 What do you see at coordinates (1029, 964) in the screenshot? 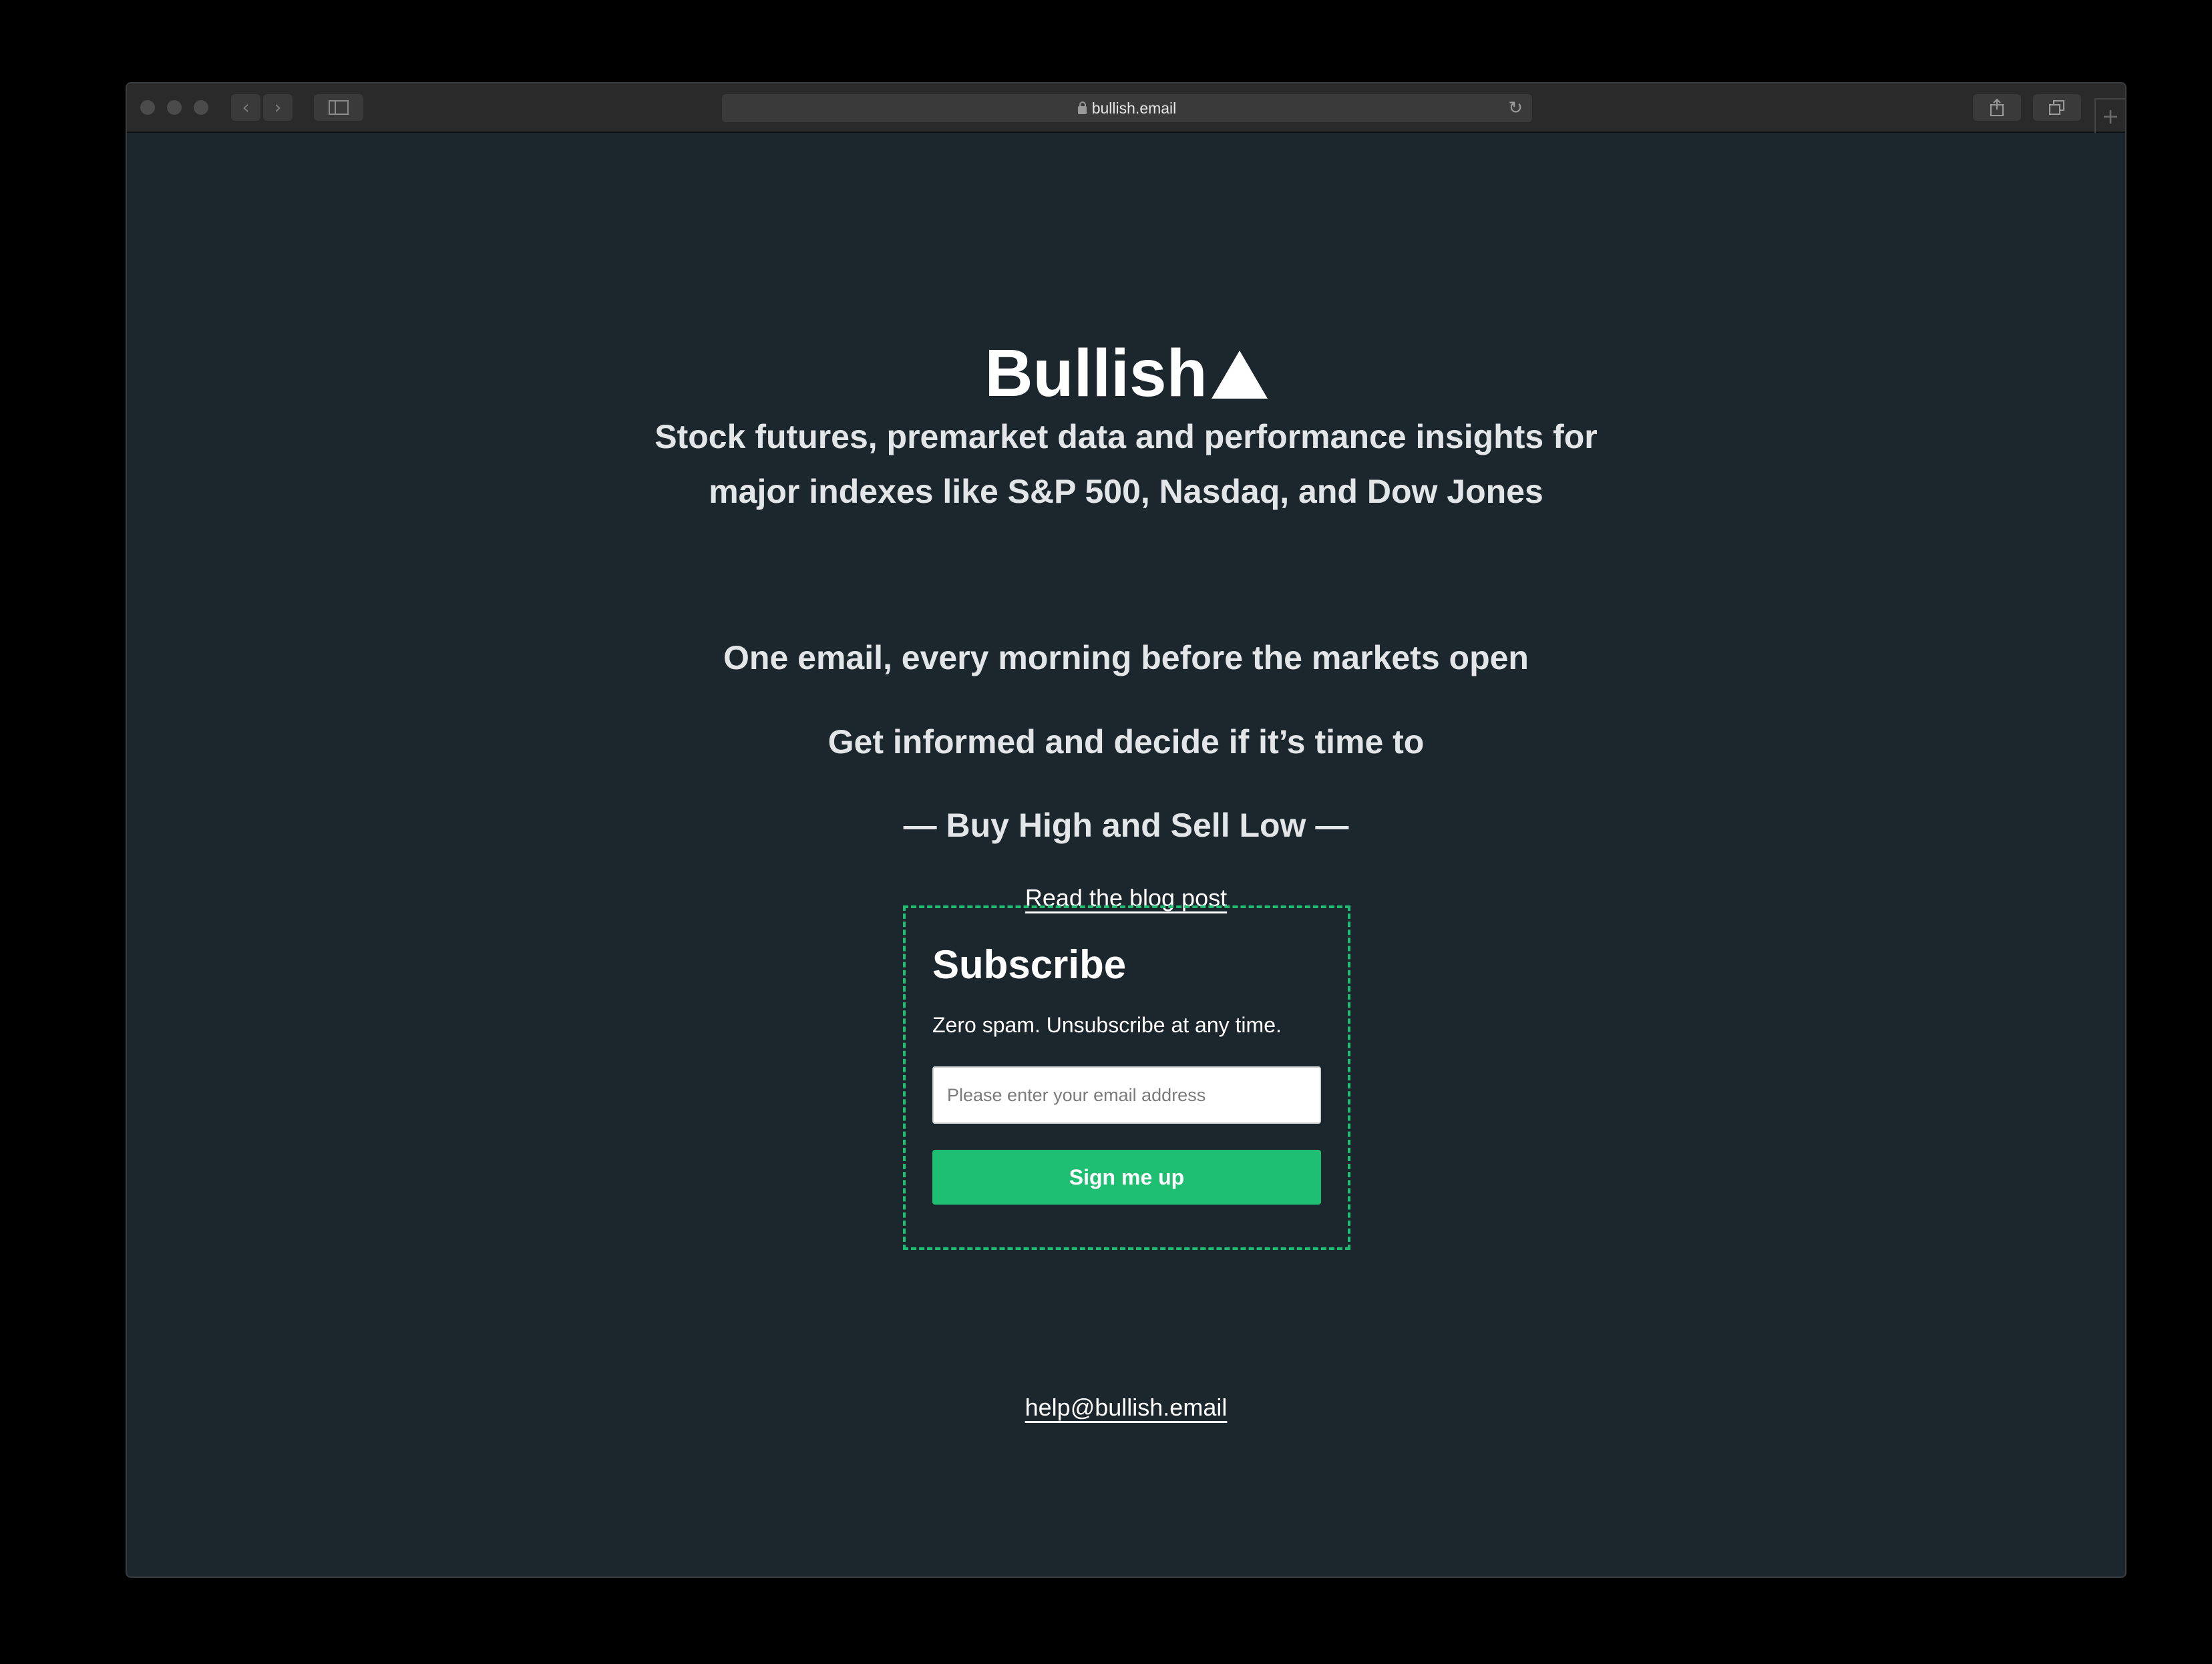
I see `subscribe-title: Subscribe` at bounding box center [1029, 964].